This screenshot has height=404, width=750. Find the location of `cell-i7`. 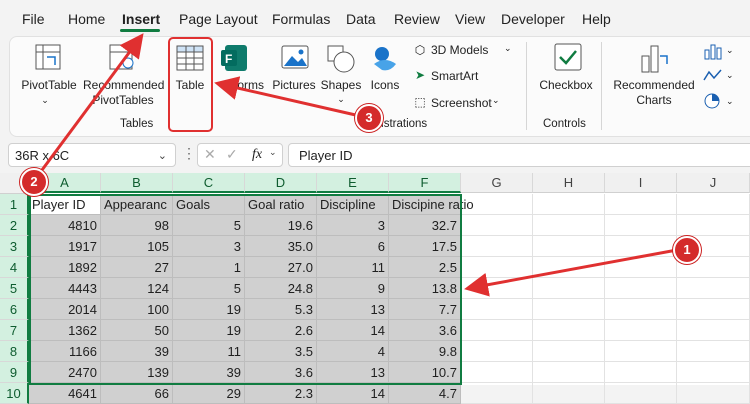

cell-i7 is located at coordinates (641, 330).